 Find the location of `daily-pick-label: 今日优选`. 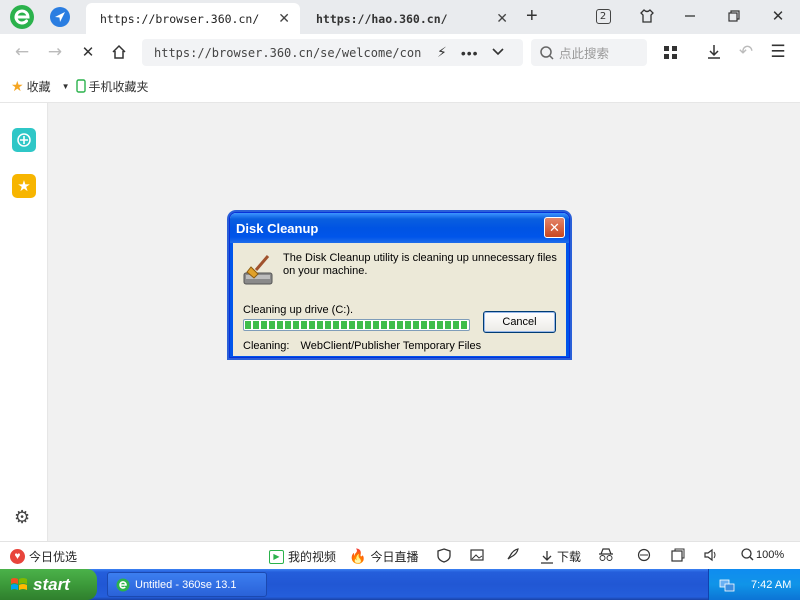

daily-pick-label: 今日优选 is located at coordinates (53, 557).